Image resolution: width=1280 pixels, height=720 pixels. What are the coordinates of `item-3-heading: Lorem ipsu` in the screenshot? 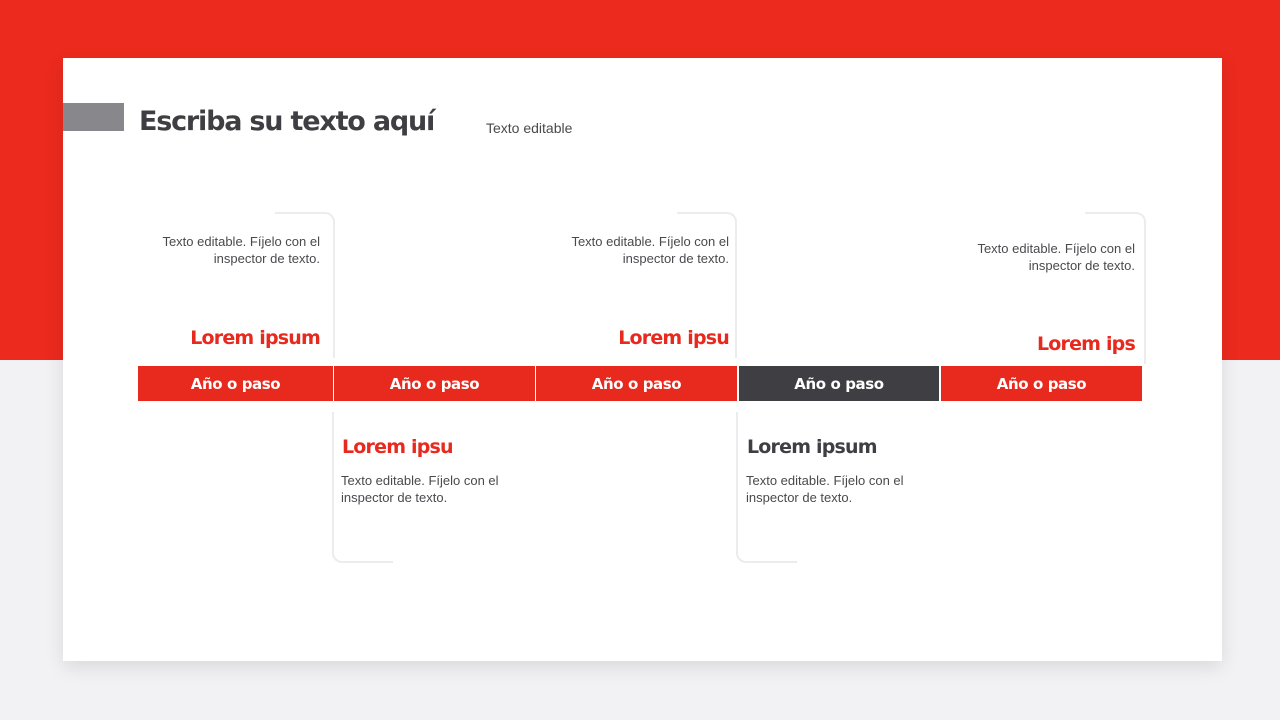 It's located at (637, 338).